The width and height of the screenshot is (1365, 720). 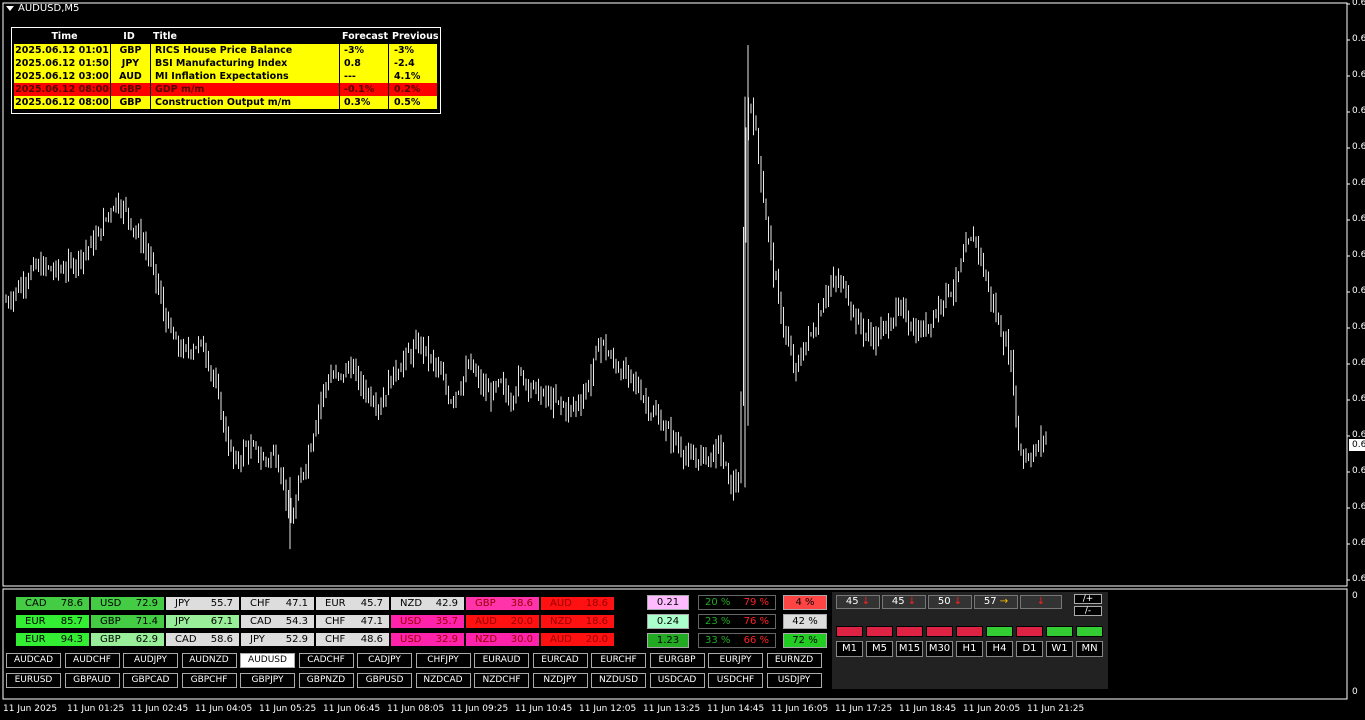 I want to click on pair-button-nzdchf: NZDCHF, so click(x=501, y=680).